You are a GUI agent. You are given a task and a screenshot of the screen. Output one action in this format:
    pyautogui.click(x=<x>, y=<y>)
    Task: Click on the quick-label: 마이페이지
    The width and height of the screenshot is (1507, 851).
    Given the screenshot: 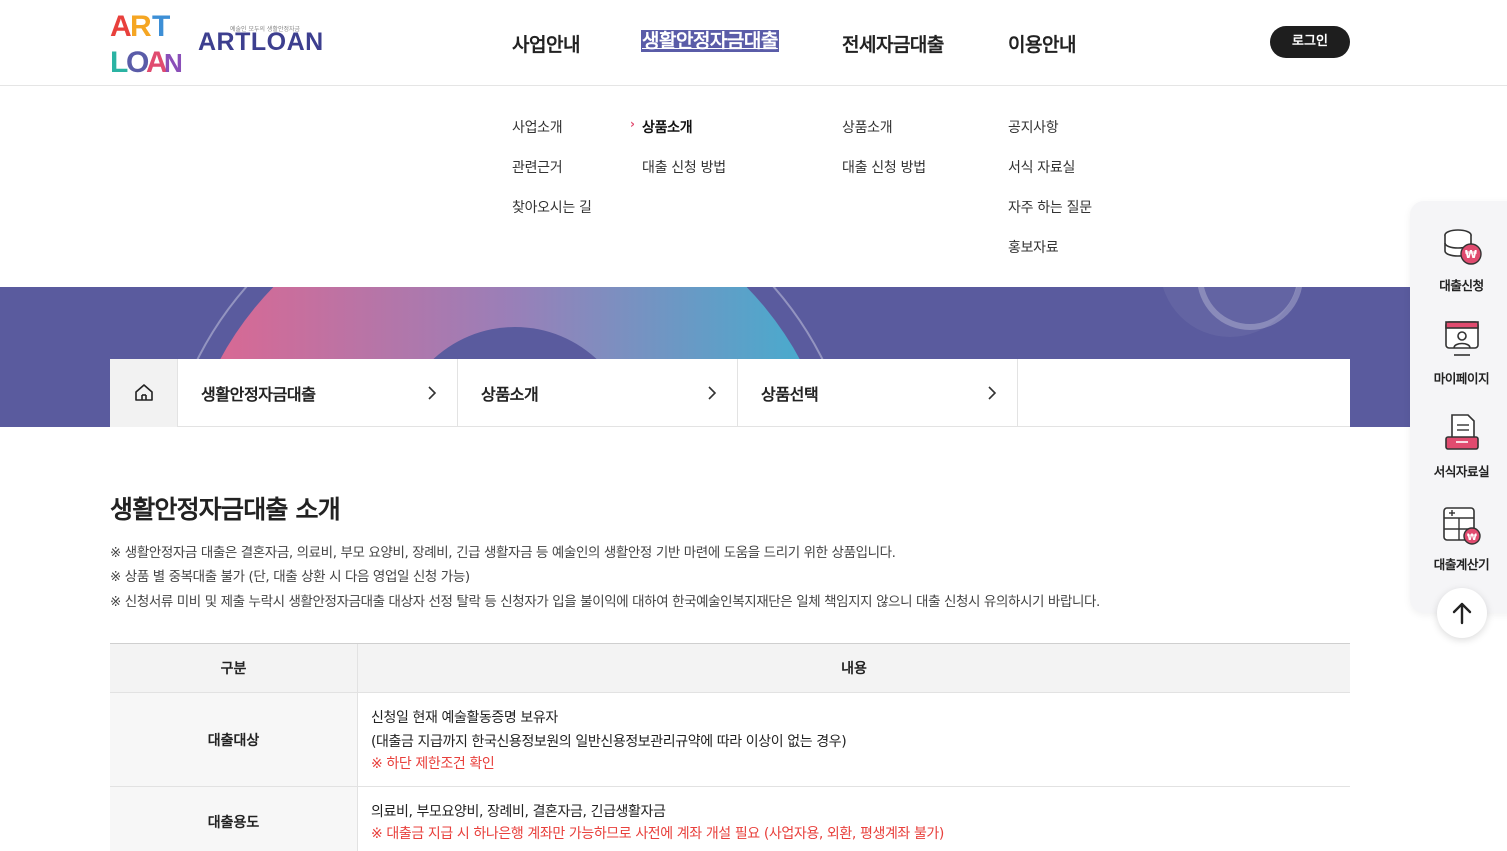 What is the action you would take?
    pyautogui.click(x=1461, y=378)
    